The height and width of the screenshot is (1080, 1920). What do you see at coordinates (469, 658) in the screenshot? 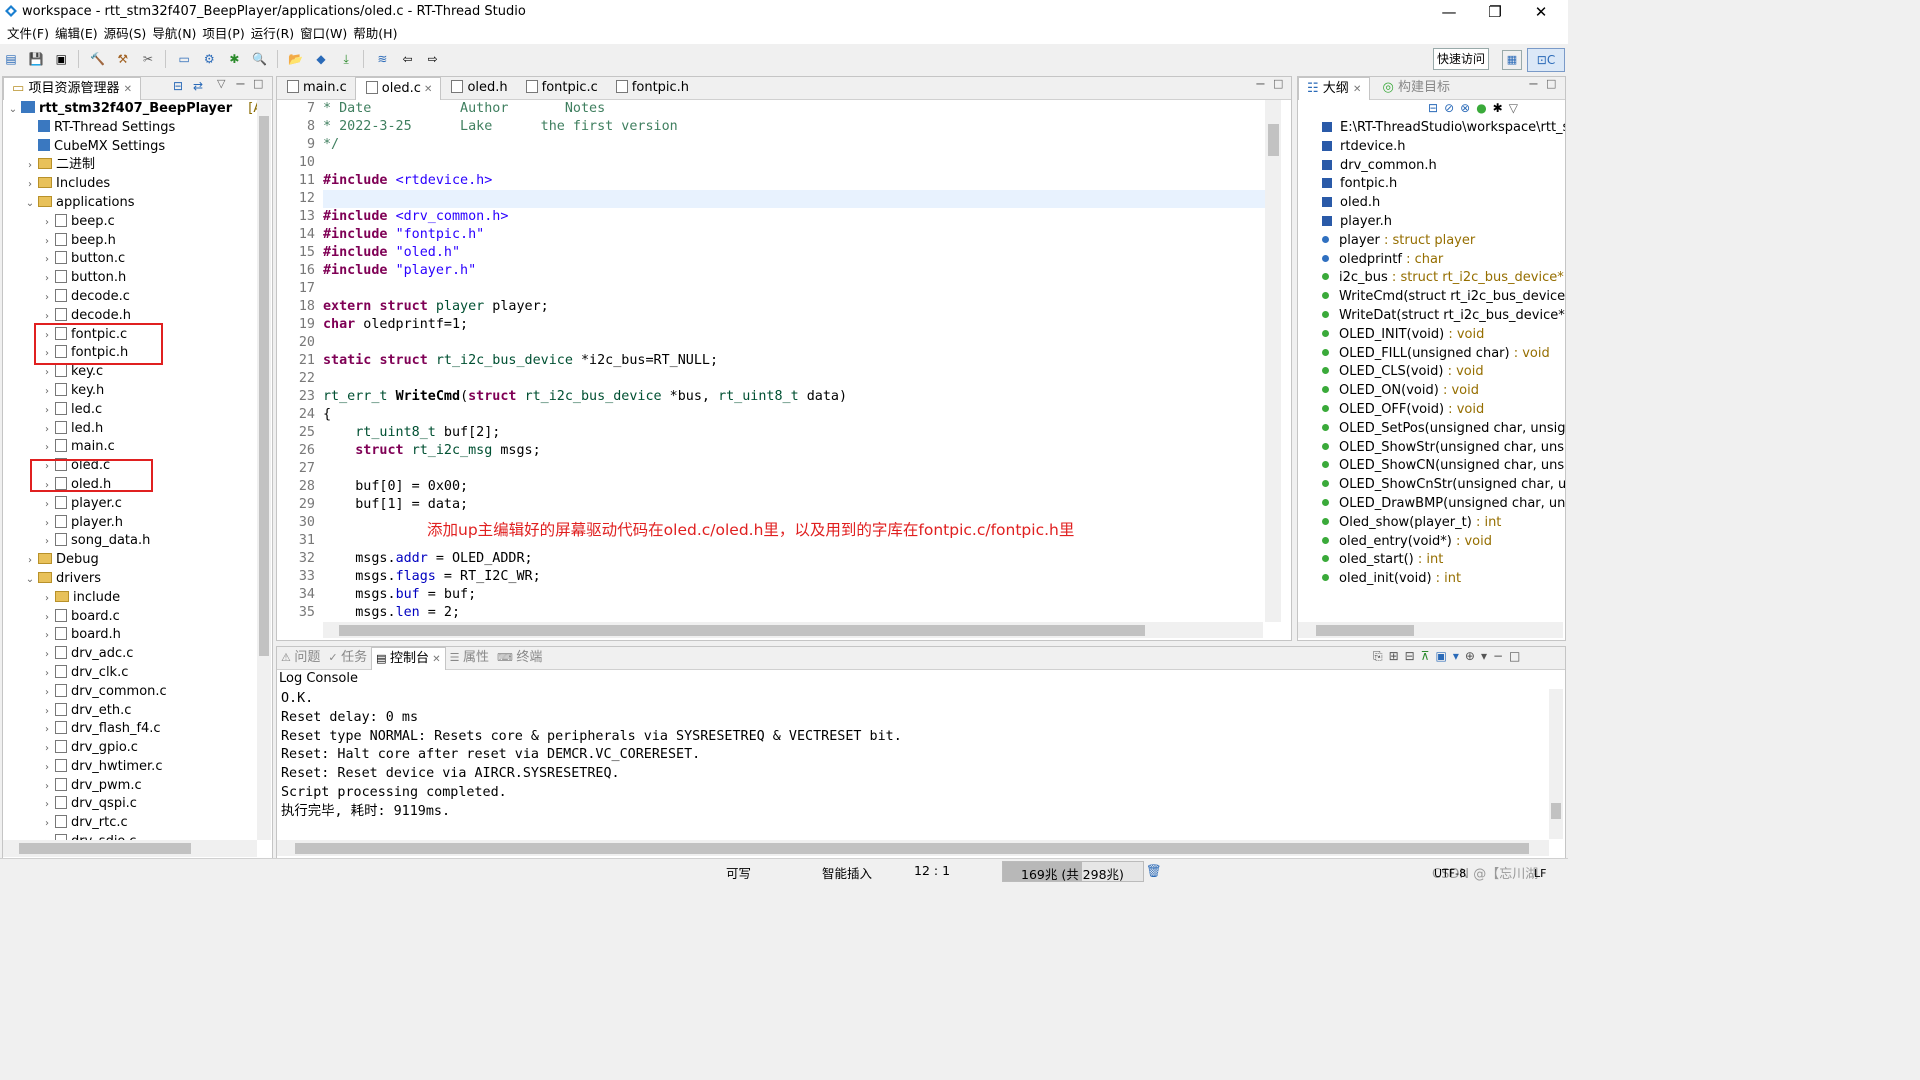
I see `bottom-tab: ☰ 属性` at bounding box center [469, 658].